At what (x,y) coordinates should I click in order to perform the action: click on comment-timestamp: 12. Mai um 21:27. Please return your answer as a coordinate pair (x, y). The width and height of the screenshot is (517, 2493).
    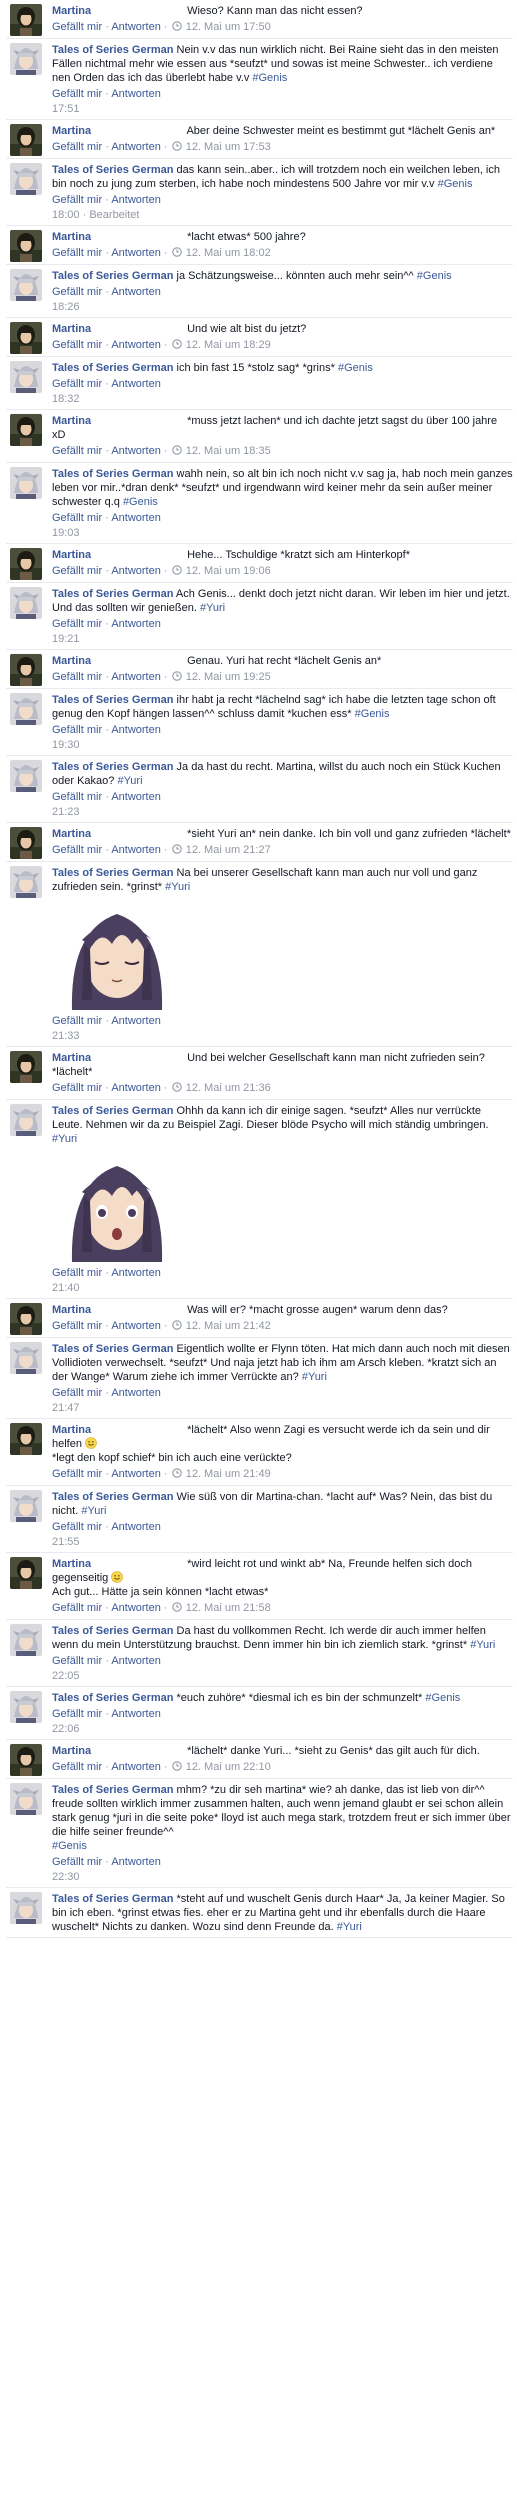
    Looking at the image, I should click on (228, 850).